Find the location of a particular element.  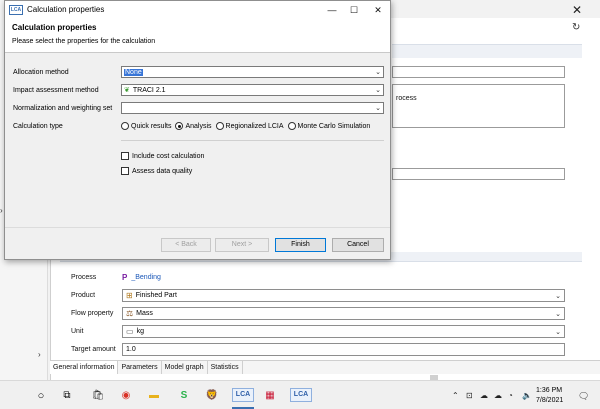

radio-label: Monte Carlo Simulation is located at coordinates (334, 126).